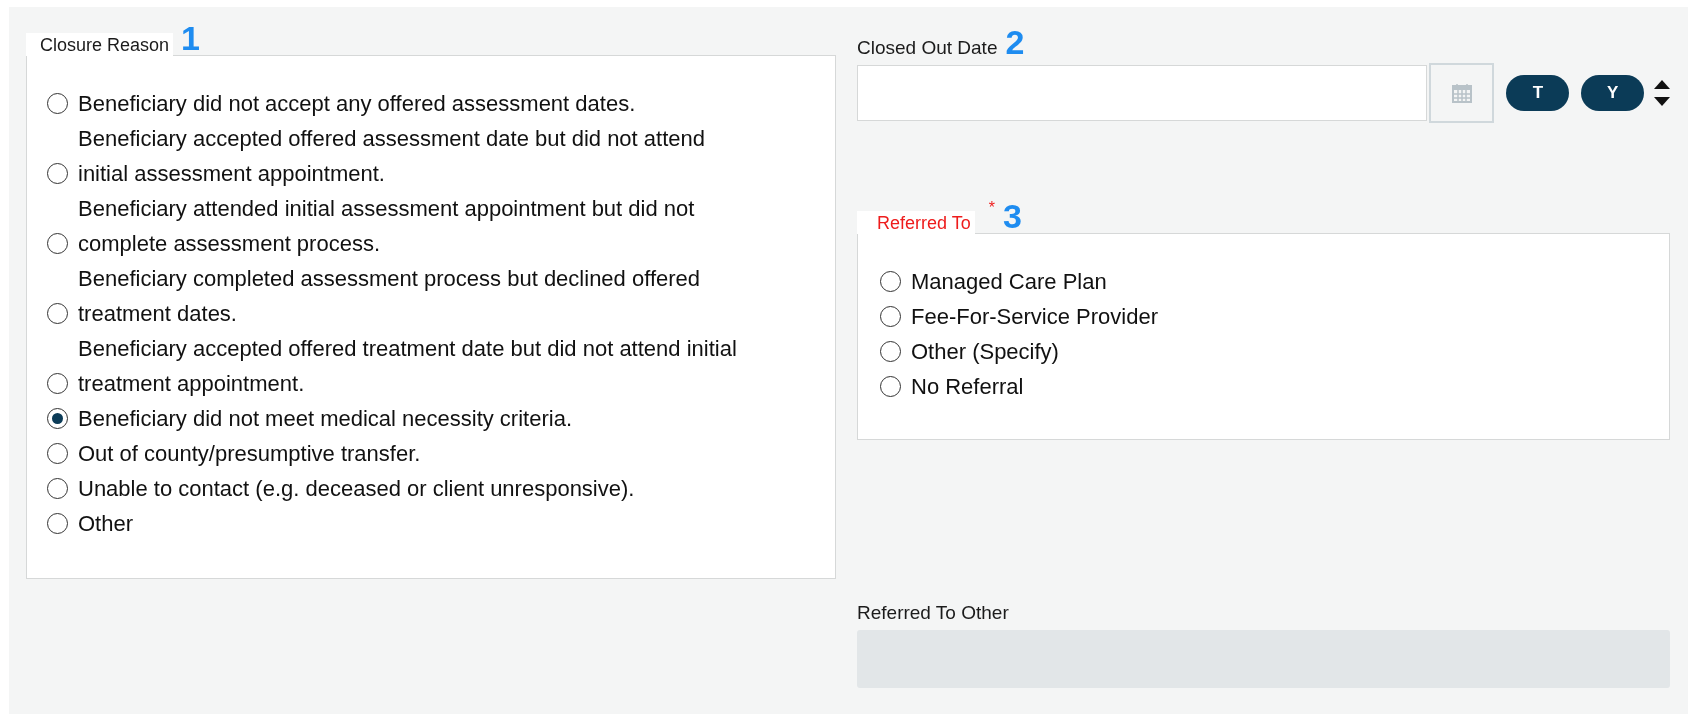  What do you see at coordinates (1662, 101) in the screenshot?
I see `down-arrow-icon` at bounding box center [1662, 101].